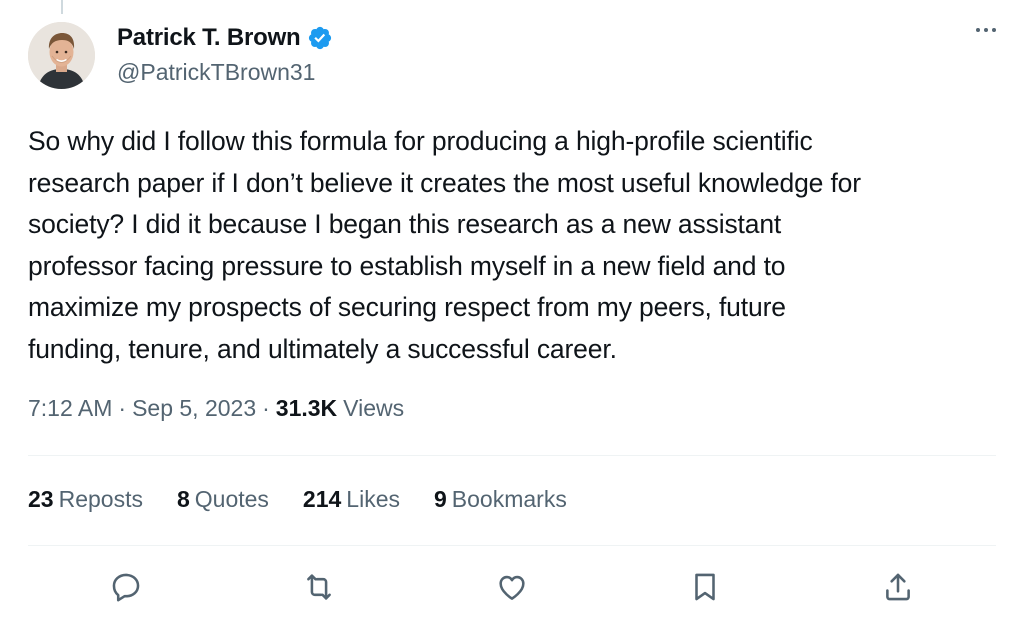 This screenshot has width=1024, height=627. What do you see at coordinates (319, 38) in the screenshot?
I see `verified-badge-icon` at bounding box center [319, 38].